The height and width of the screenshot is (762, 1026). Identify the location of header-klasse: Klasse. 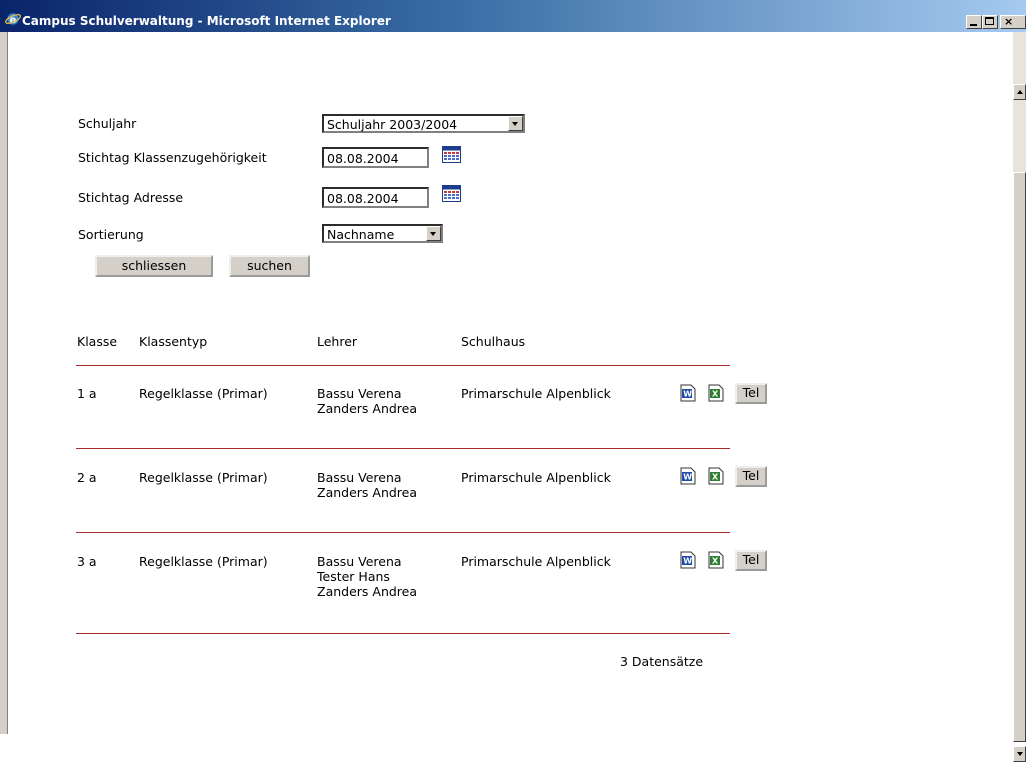
(97, 341).